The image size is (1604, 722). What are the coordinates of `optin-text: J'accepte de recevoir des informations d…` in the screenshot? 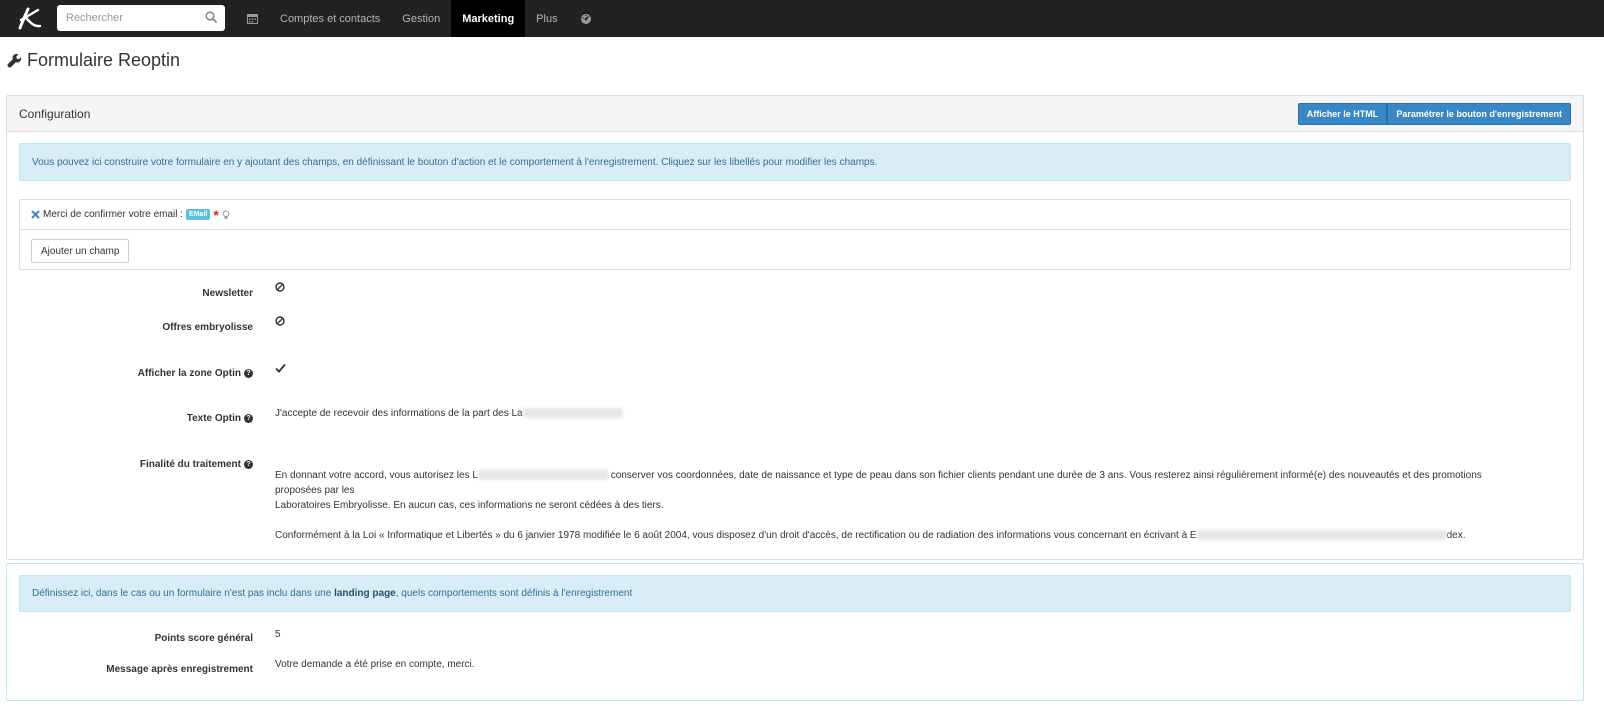 It's located at (399, 413).